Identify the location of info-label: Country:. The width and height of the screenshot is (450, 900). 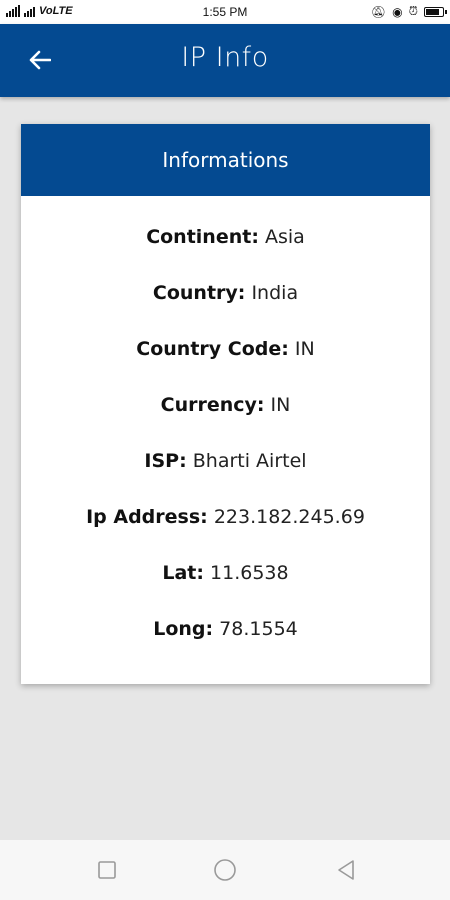
(199, 293).